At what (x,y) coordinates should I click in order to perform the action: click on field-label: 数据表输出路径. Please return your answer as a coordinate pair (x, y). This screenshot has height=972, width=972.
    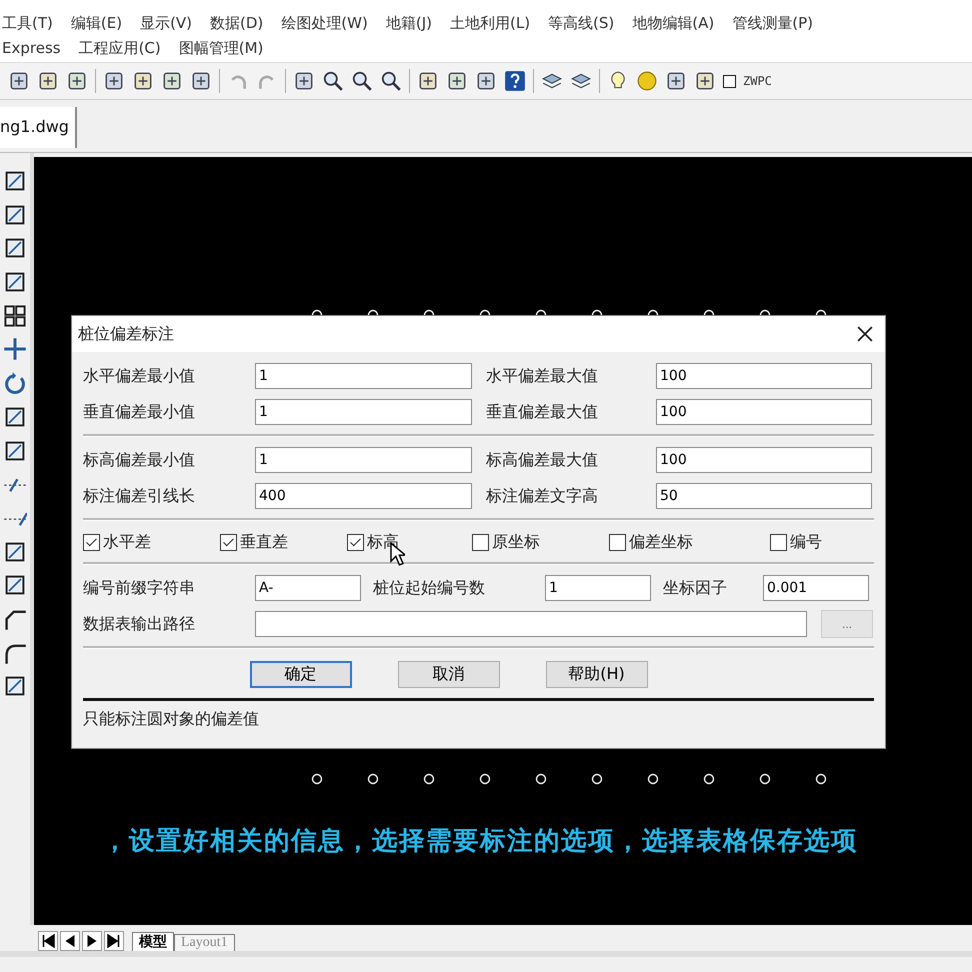
    Looking at the image, I should click on (139, 624).